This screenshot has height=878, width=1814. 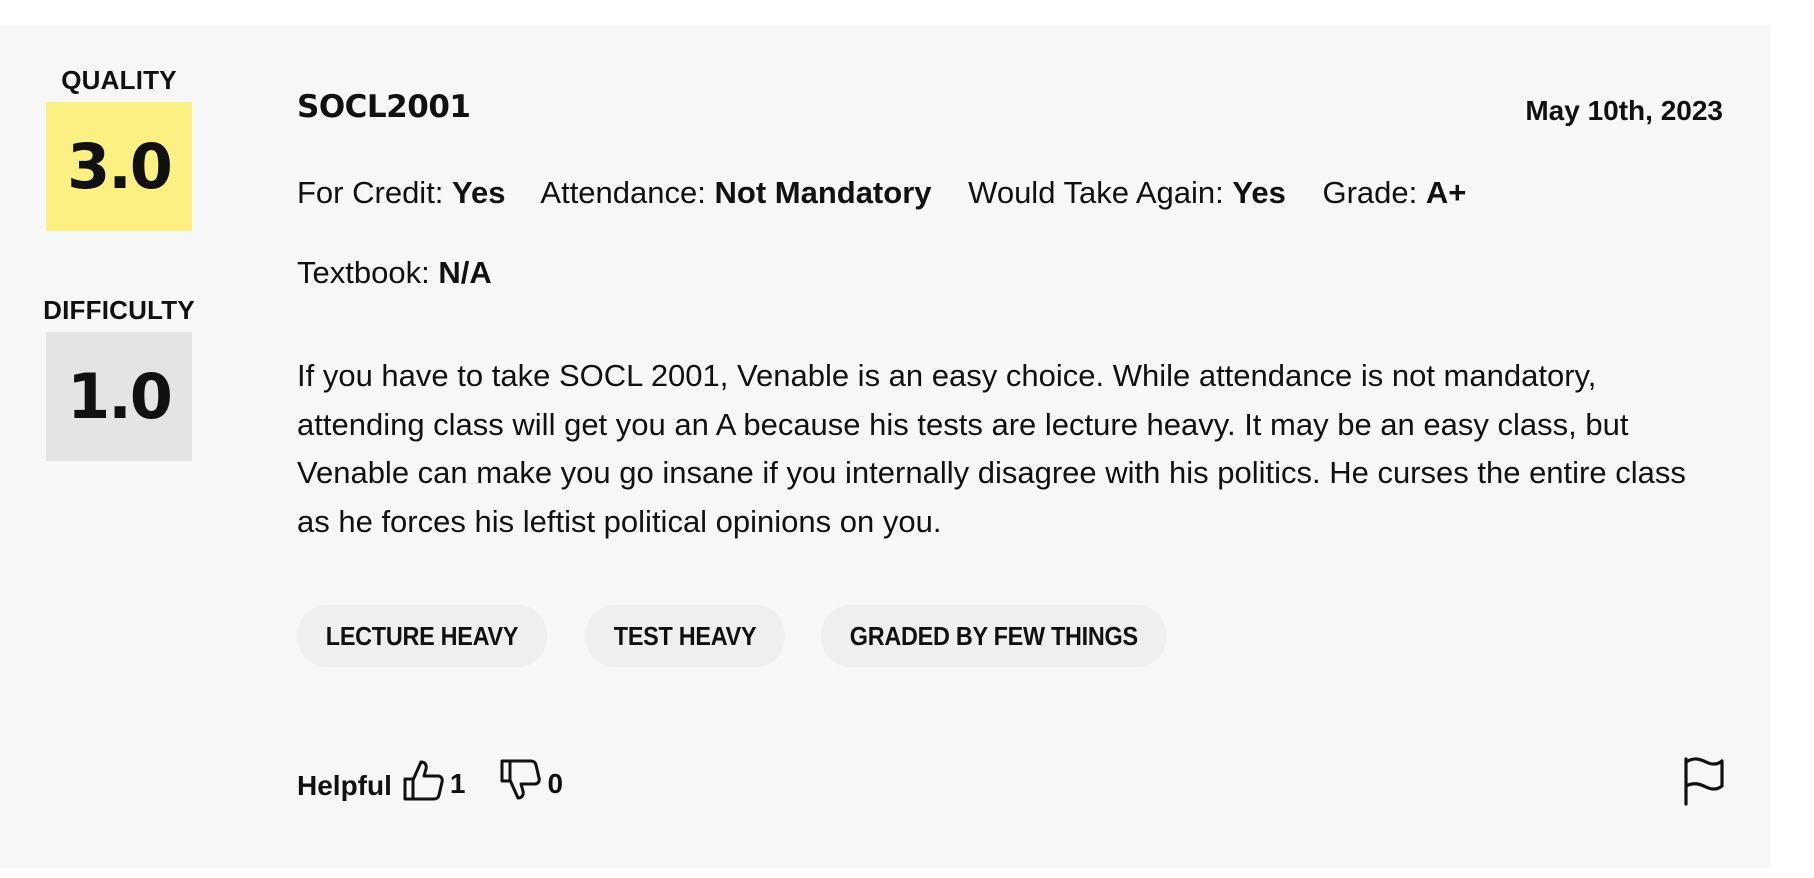 I want to click on thumbs-up-button: 1, so click(x=434, y=780).